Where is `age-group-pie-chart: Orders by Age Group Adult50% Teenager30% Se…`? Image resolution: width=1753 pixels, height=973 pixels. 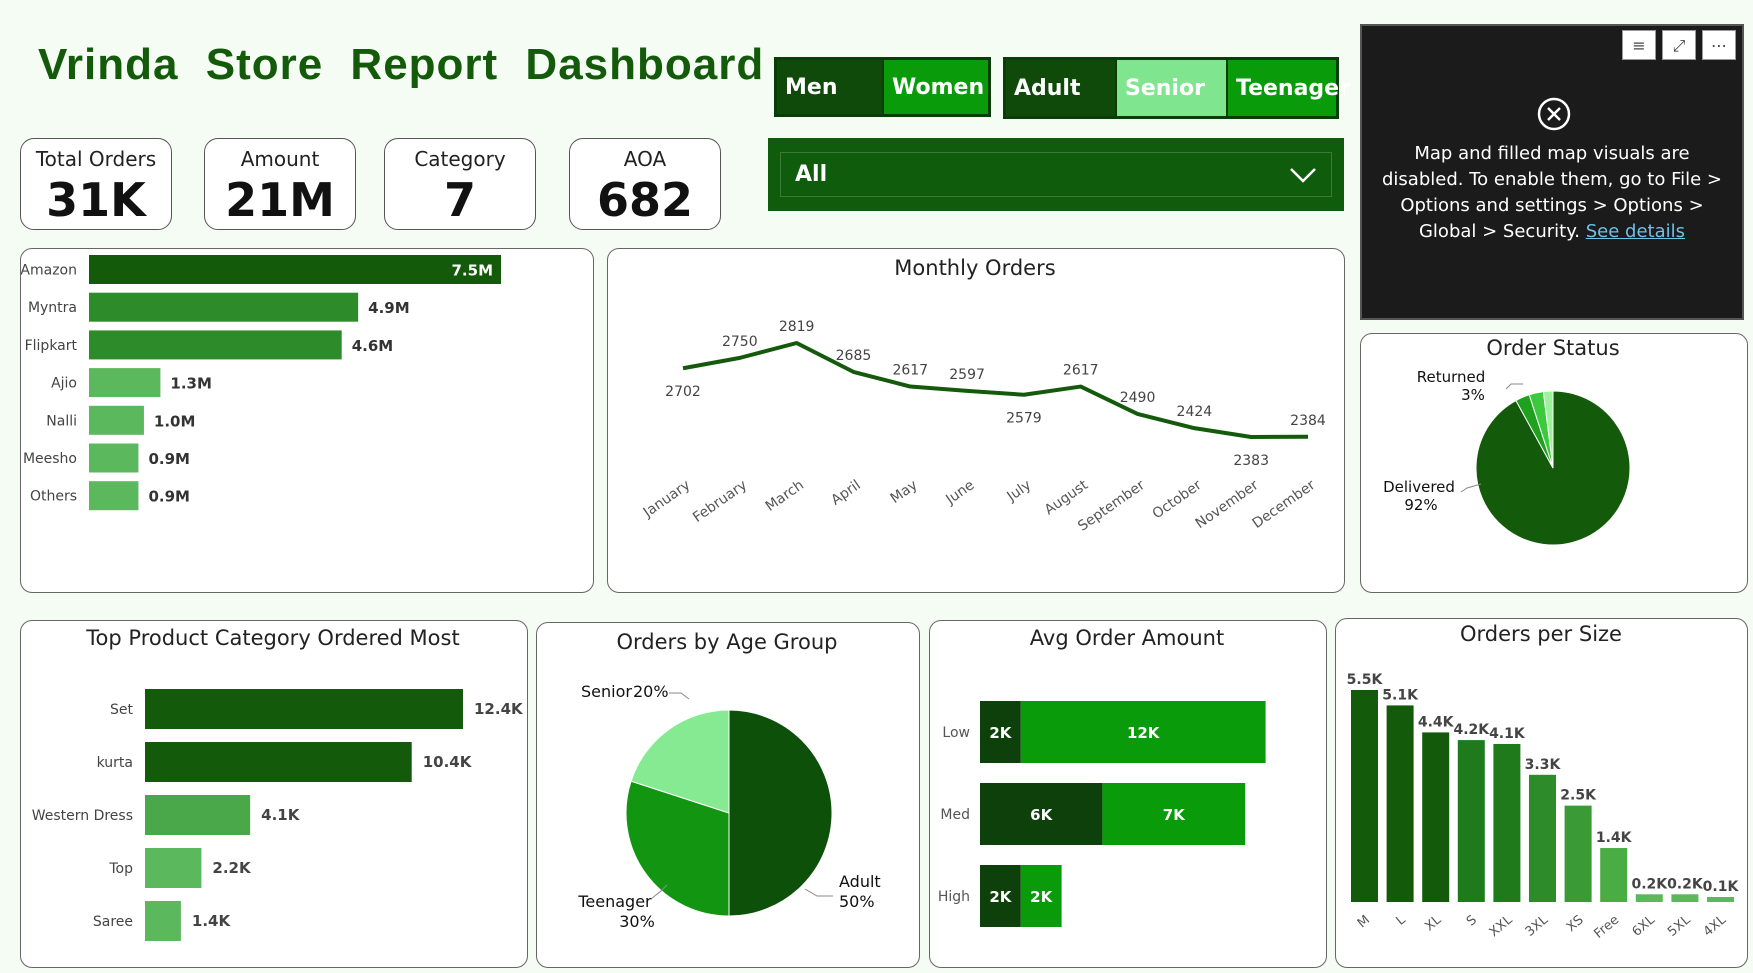 age-group-pie-chart: Orders by Age Group Adult50% Teenager30% Se… is located at coordinates (729, 780).